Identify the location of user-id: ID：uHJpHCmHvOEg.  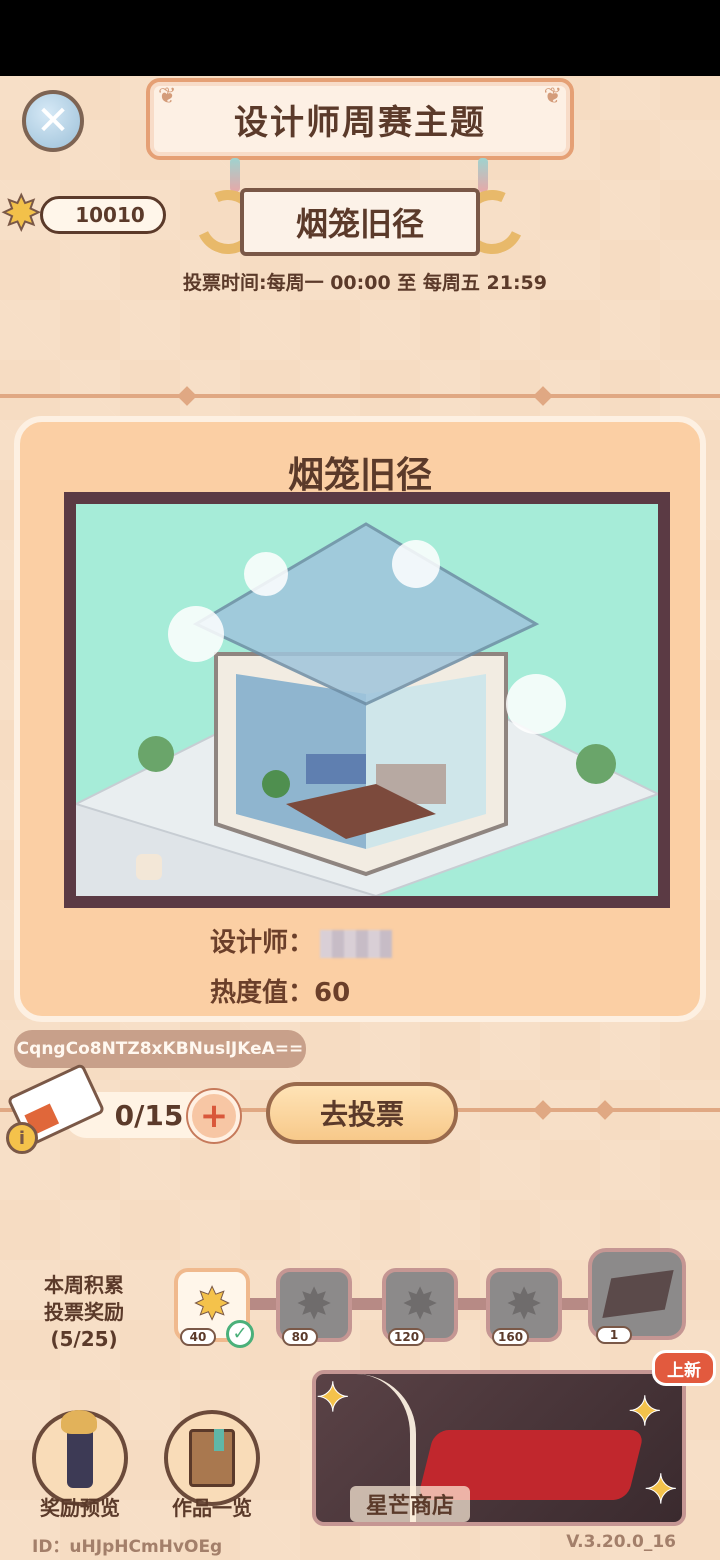
(127, 1547).